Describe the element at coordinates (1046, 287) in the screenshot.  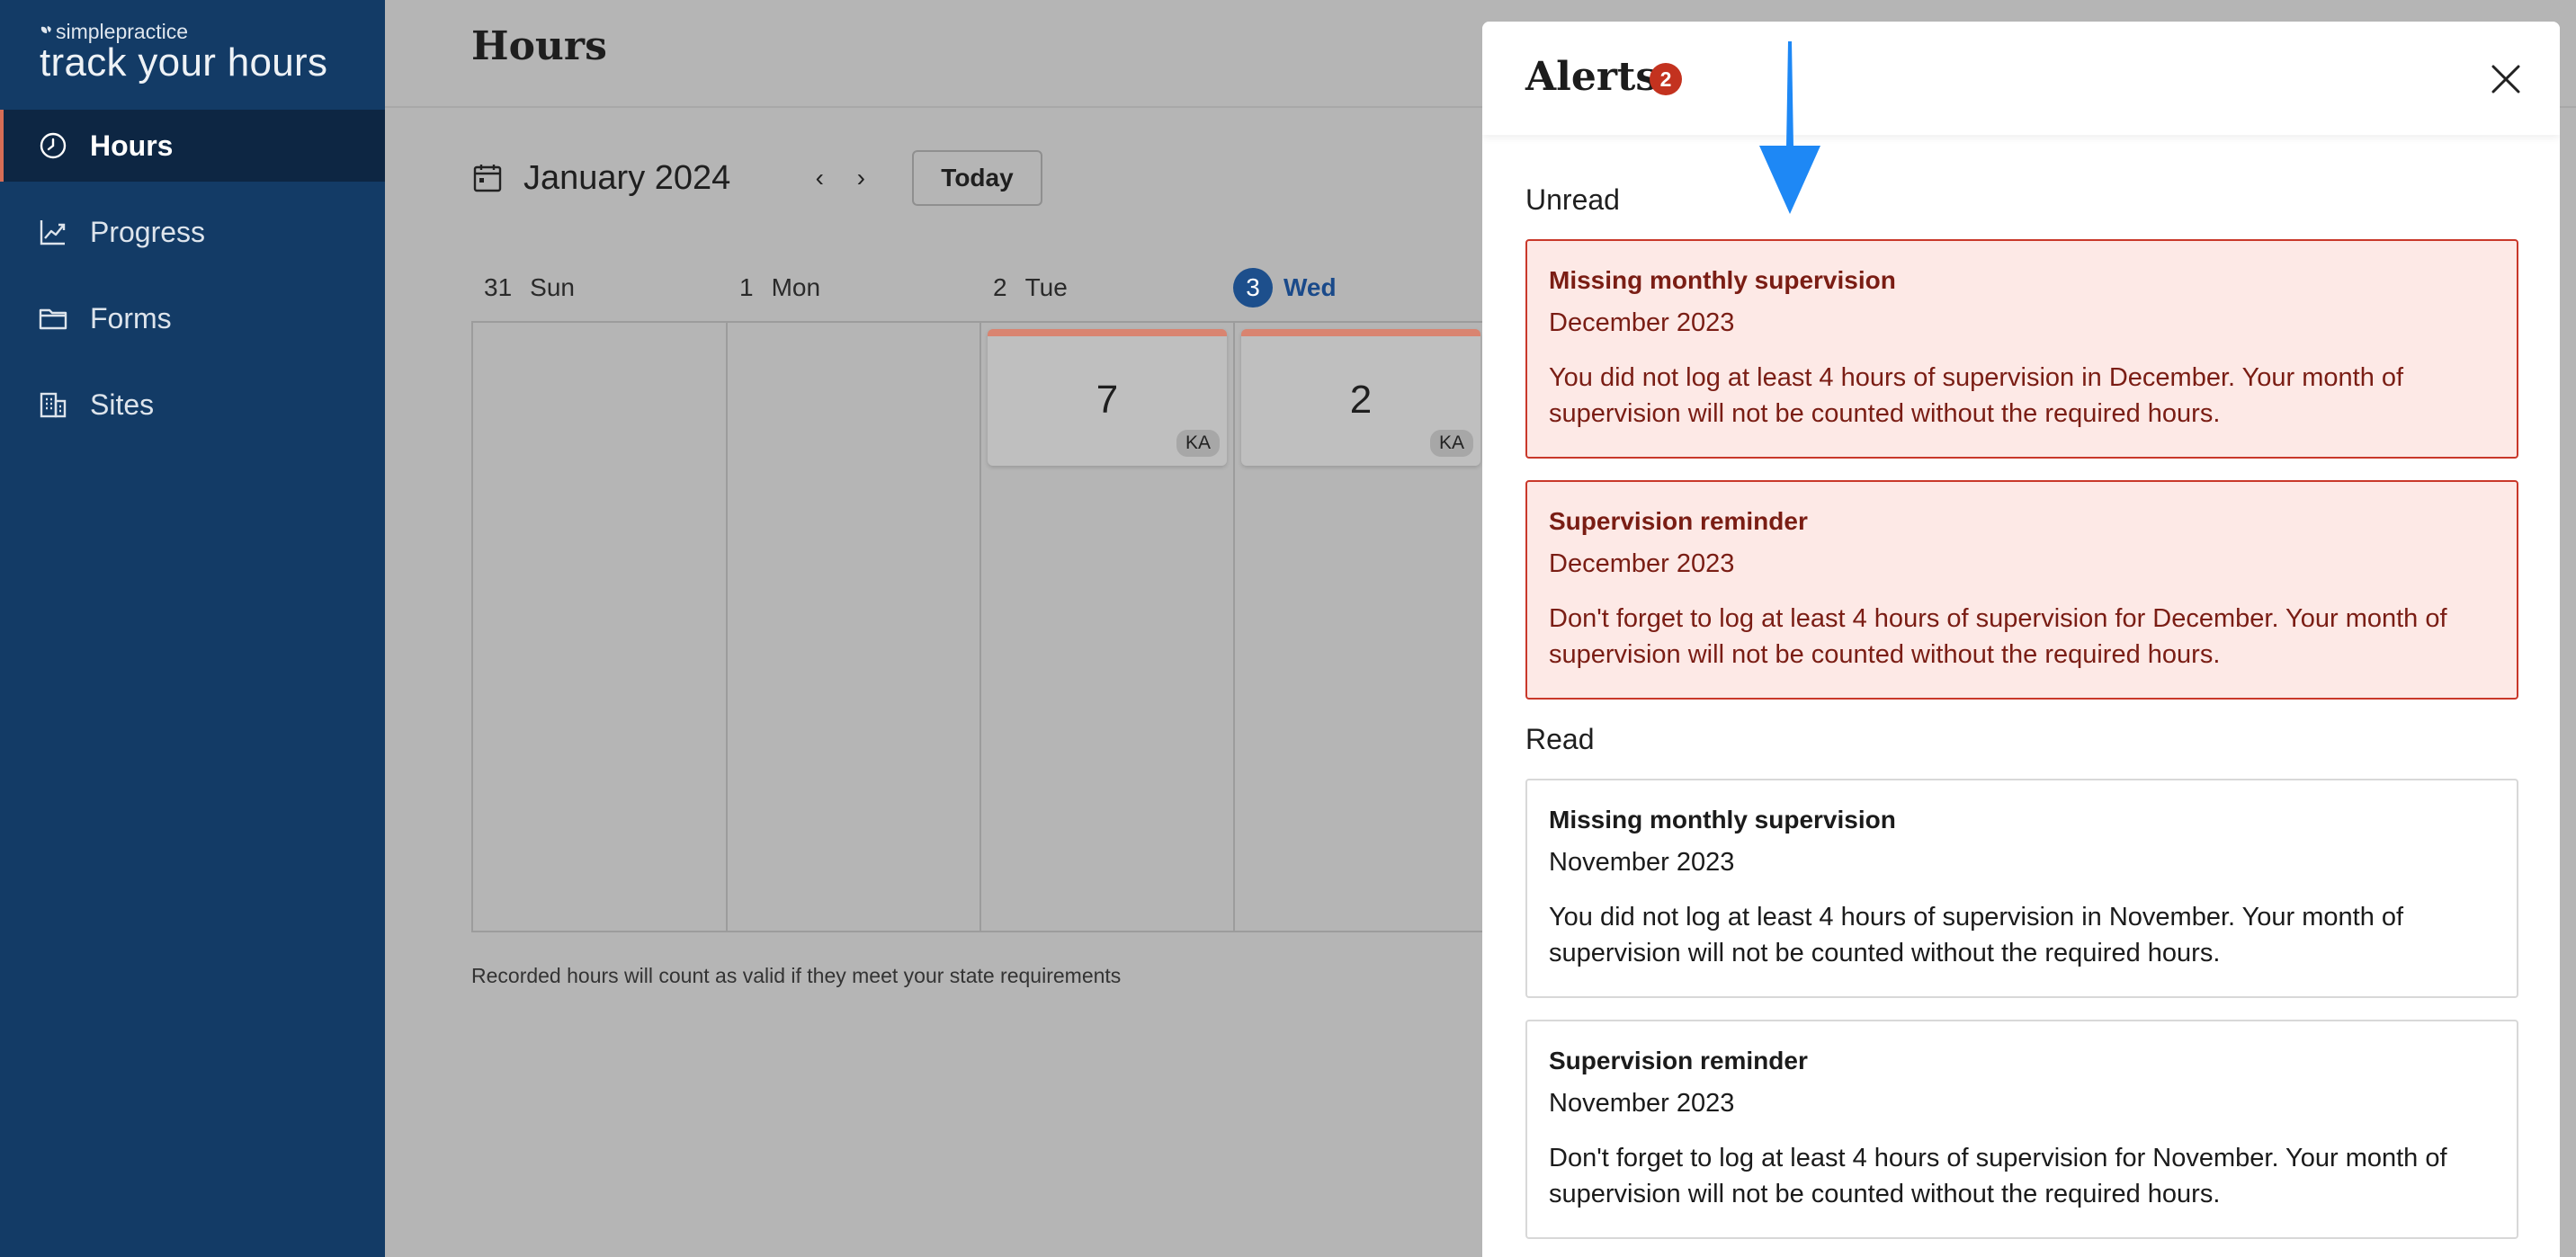
I see `day-name: Tue` at that location.